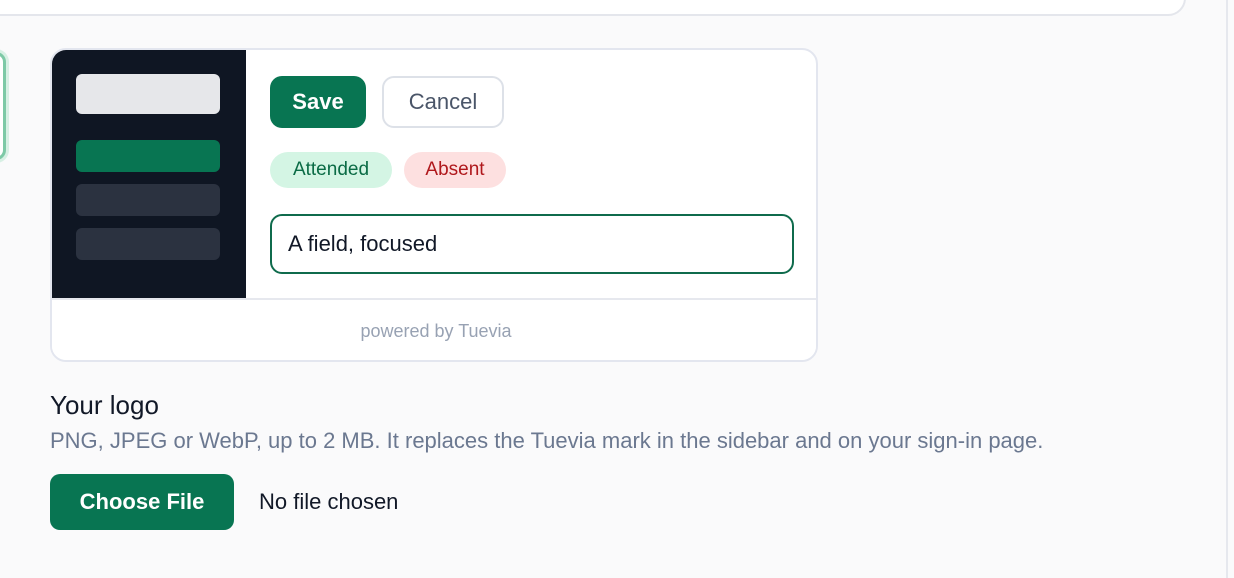  Describe the element at coordinates (532, 244) in the screenshot. I see `preview-focused-field` at that location.